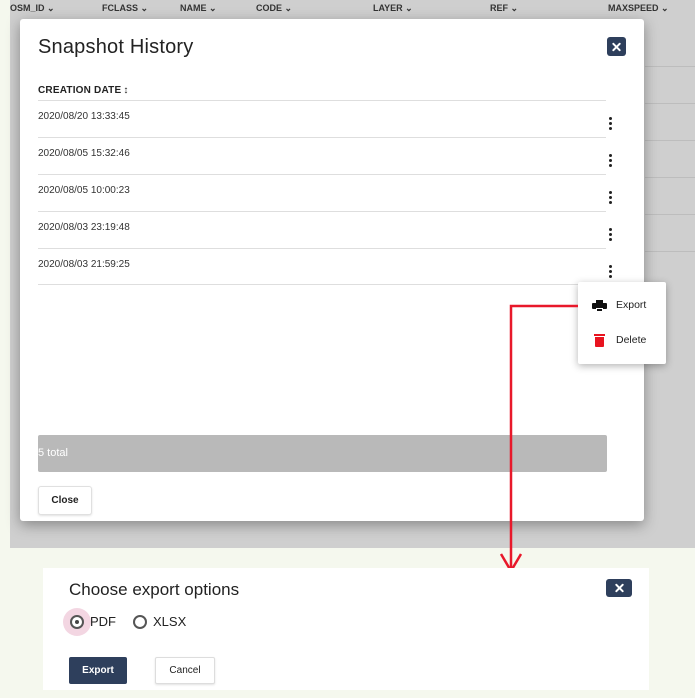  I want to click on dialog-title: Choose export options, so click(154, 589).